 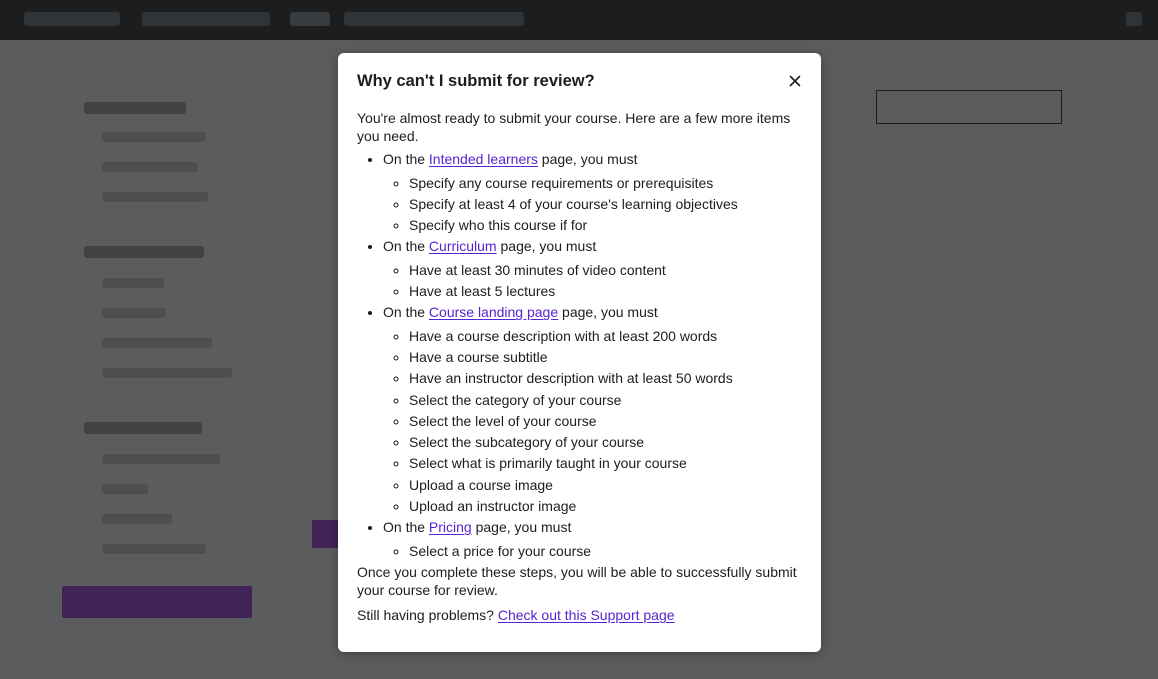 What do you see at coordinates (605, 358) in the screenshot?
I see `list-item: Have a course subtitle` at bounding box center [605, 358].